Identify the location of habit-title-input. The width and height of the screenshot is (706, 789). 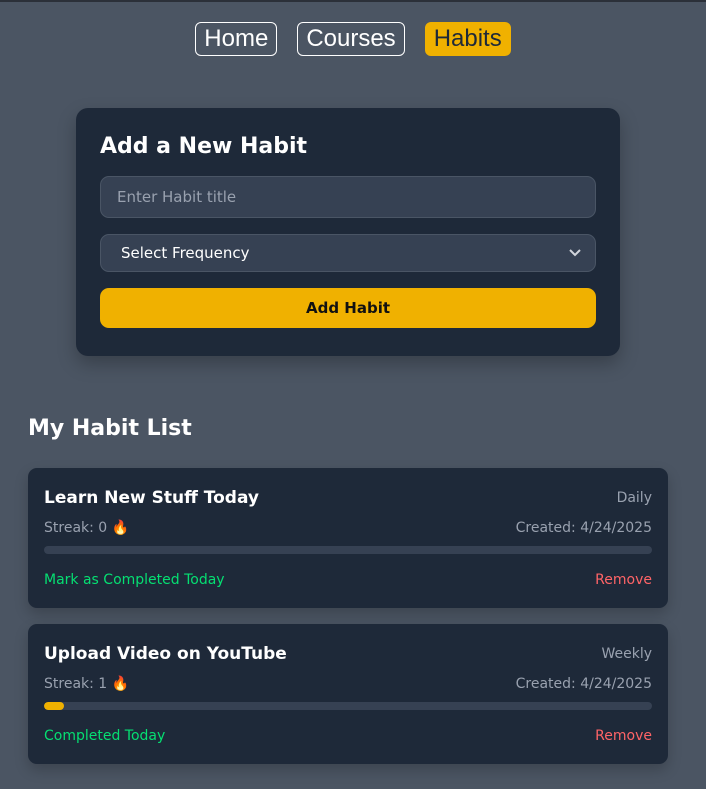
(348, 197).